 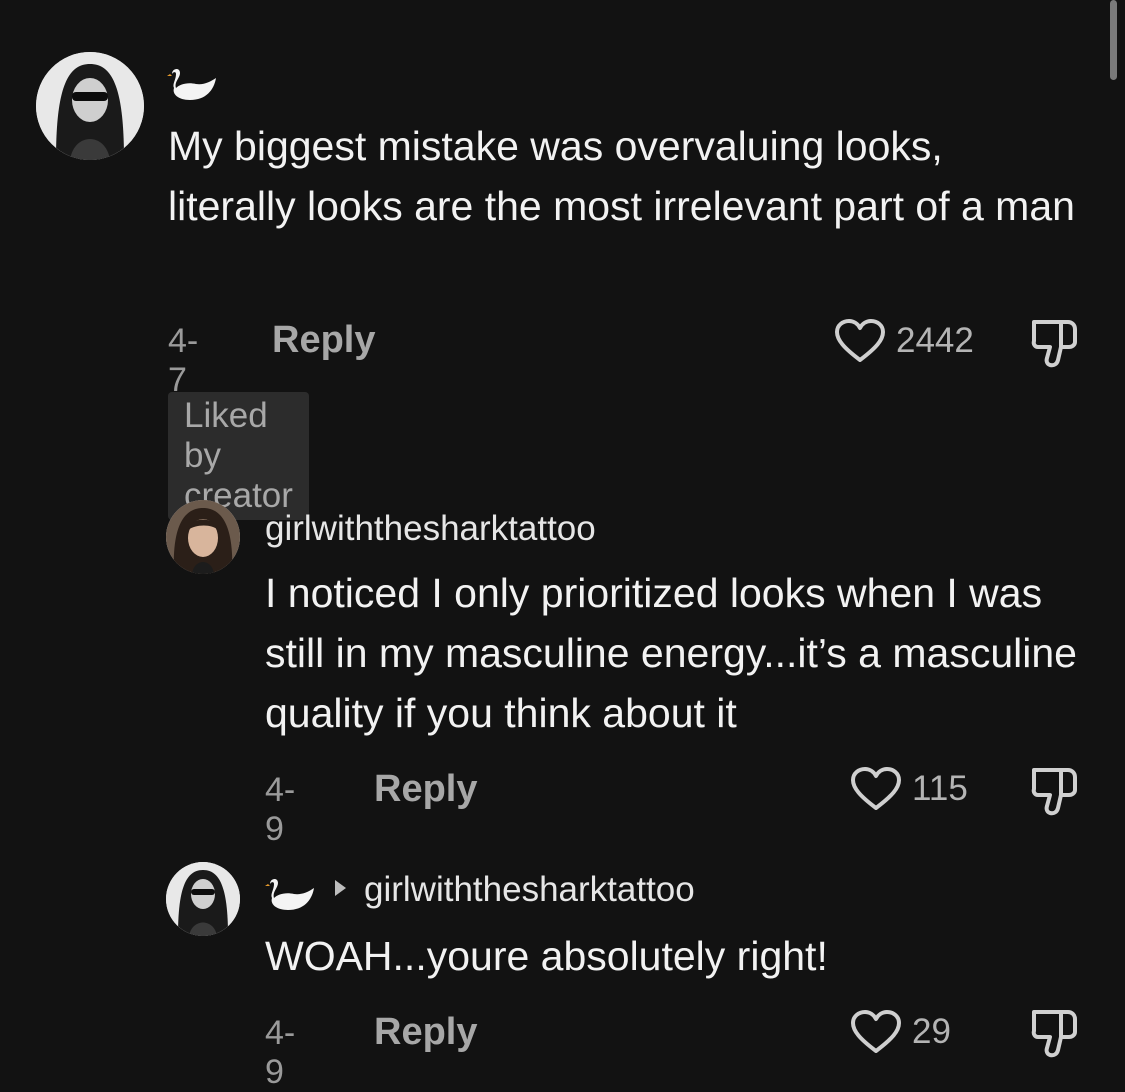 I want to click on like-count: 2442, so click(x=935, y=340).